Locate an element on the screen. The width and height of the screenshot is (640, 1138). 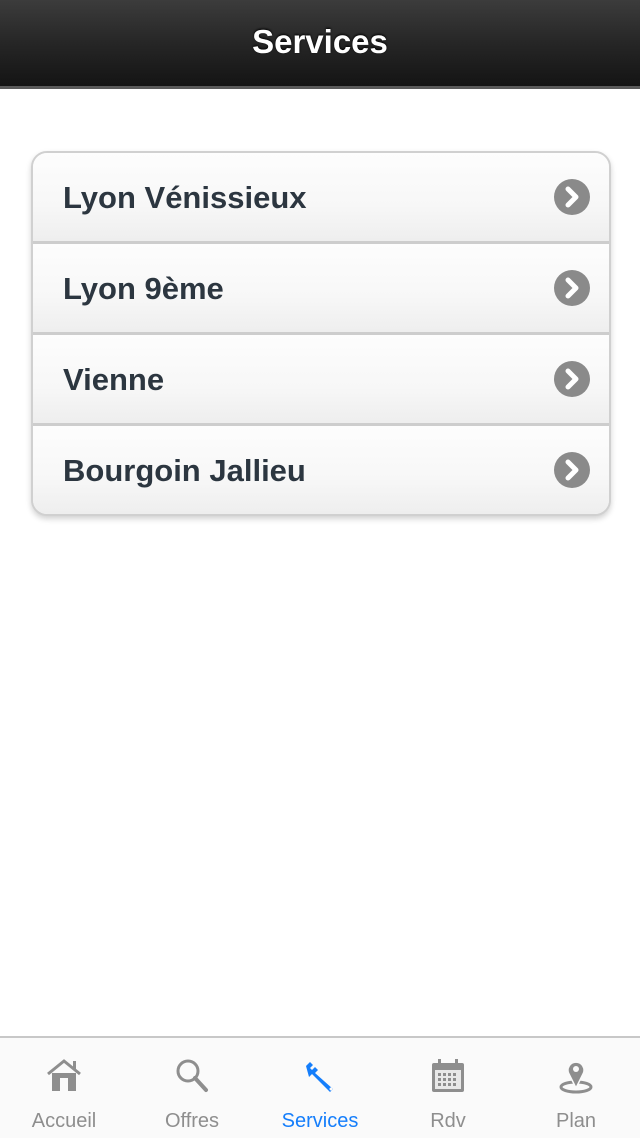
list-item-vienne: Vienne is located at coordinates (321, 377).